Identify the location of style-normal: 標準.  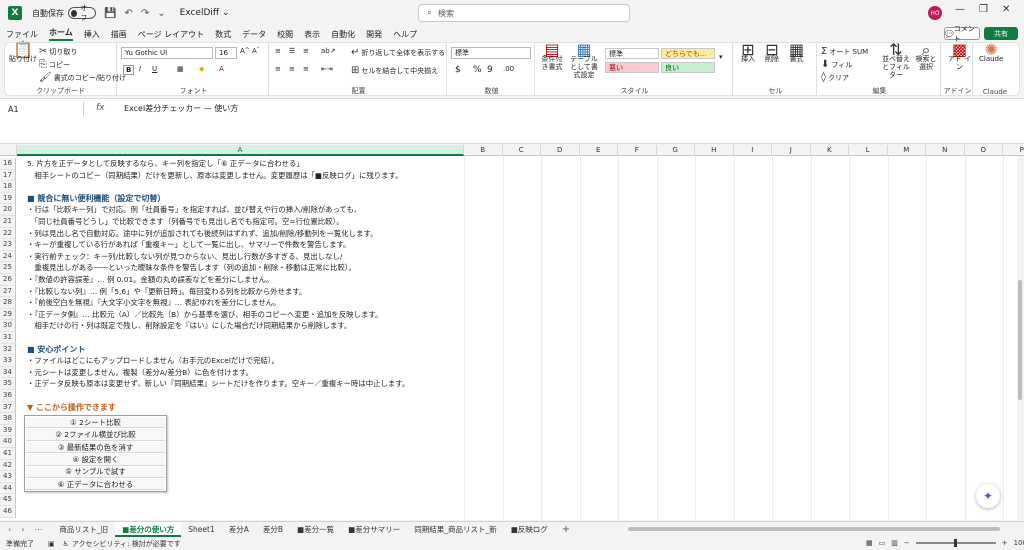
(632, 53).